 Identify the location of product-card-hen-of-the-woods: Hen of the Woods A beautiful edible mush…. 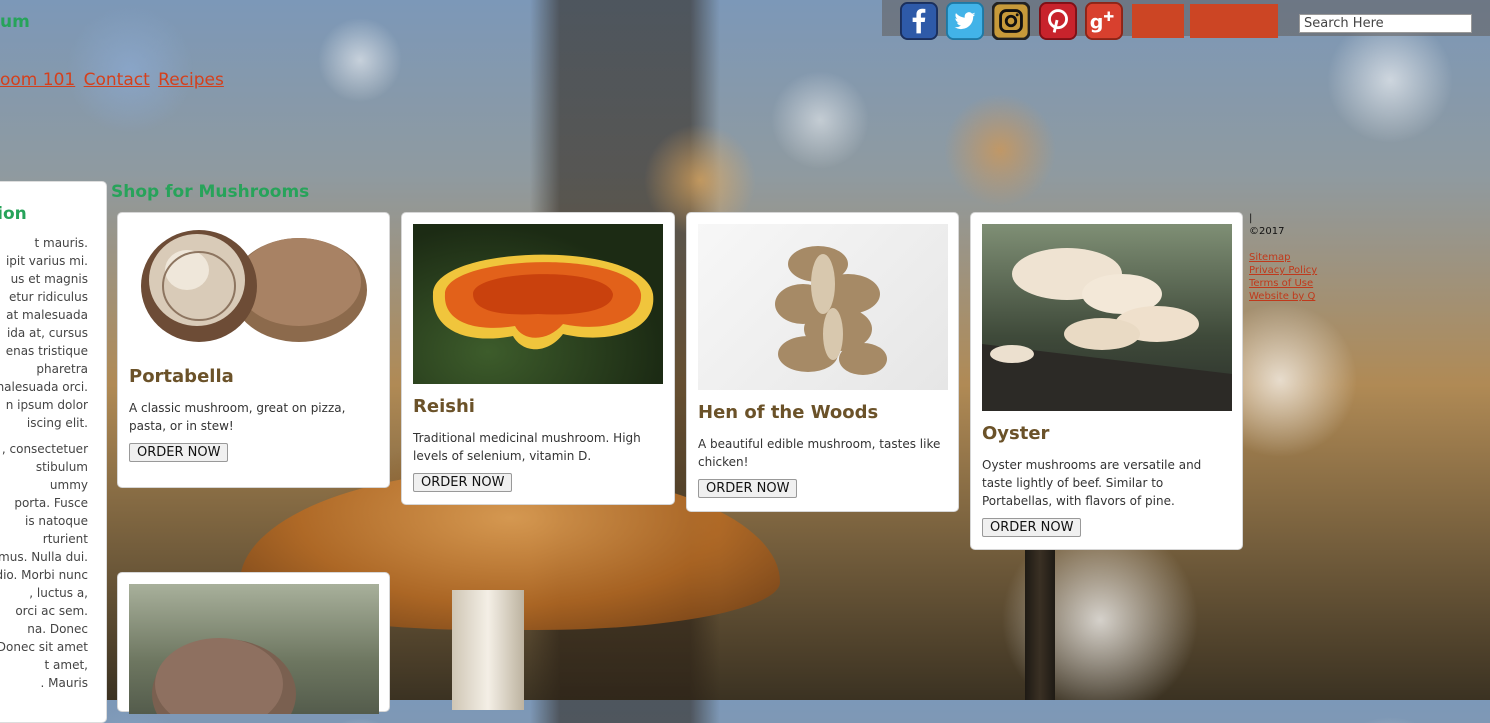
(822, 362).